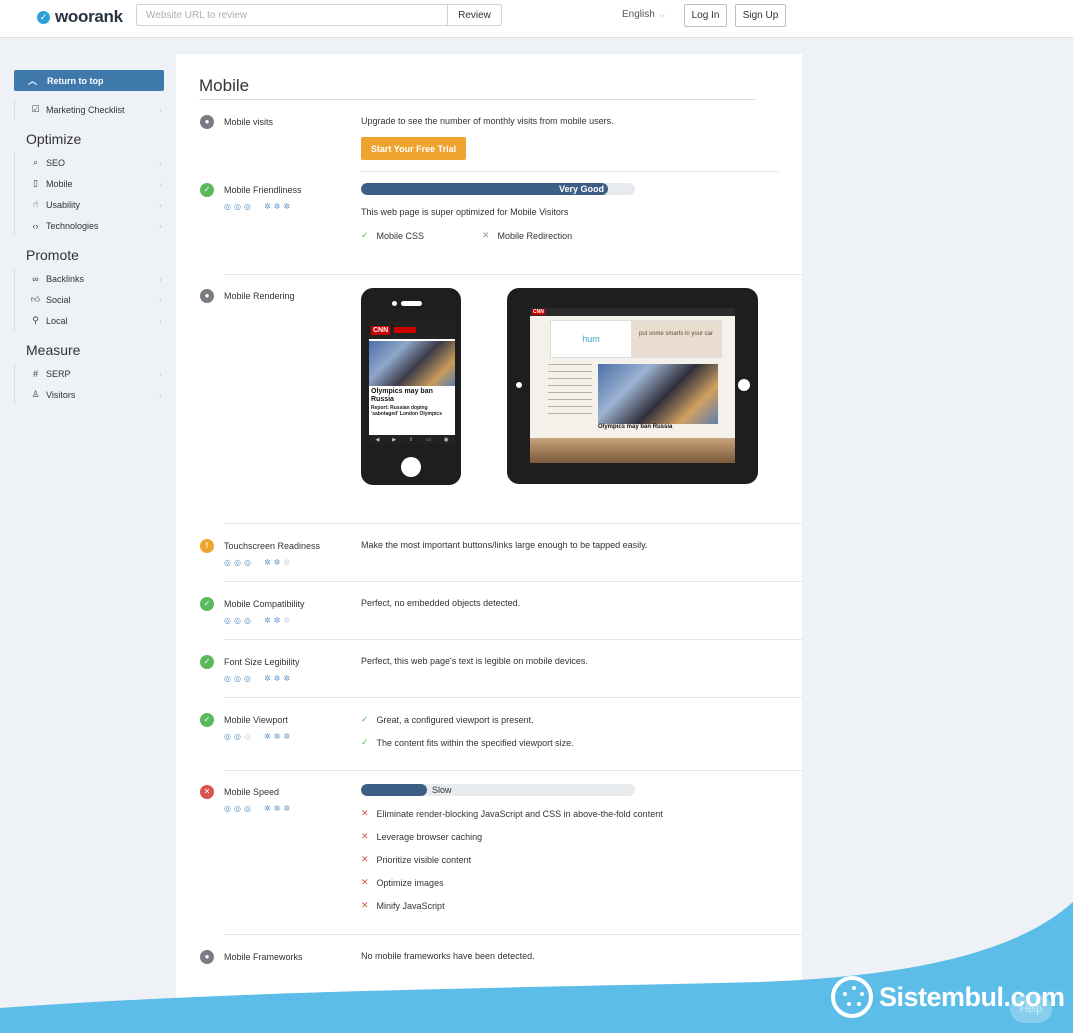  I want to click on sidebar-item-label: SEO, so click(56, 162).